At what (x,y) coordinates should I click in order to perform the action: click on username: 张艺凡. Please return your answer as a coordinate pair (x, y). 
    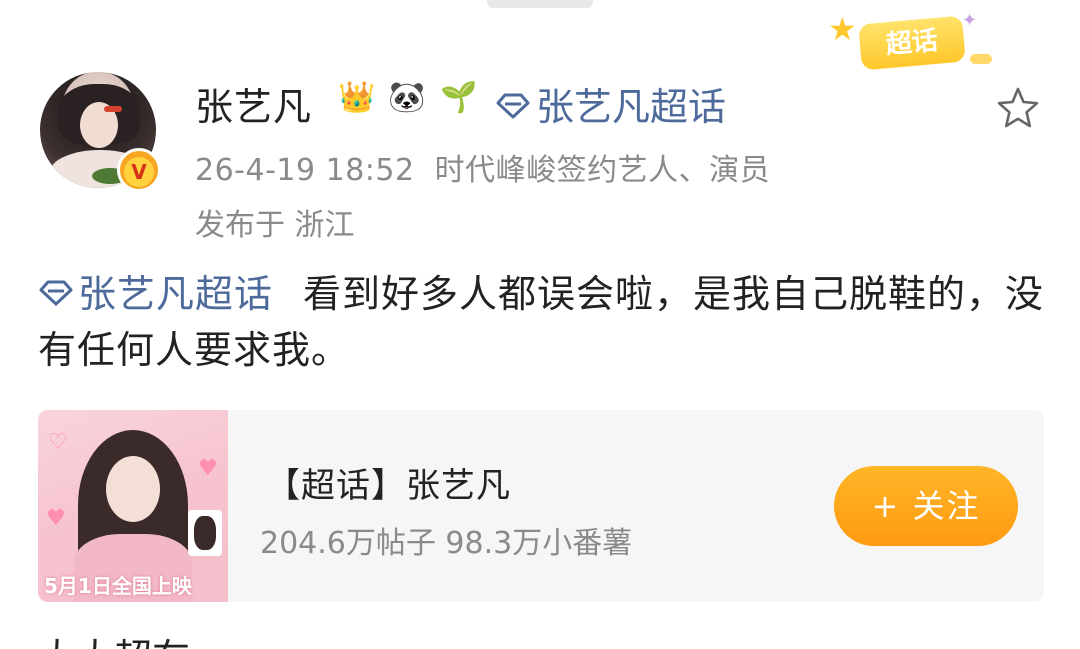
    Looking at the image, I should click on (253, 103).